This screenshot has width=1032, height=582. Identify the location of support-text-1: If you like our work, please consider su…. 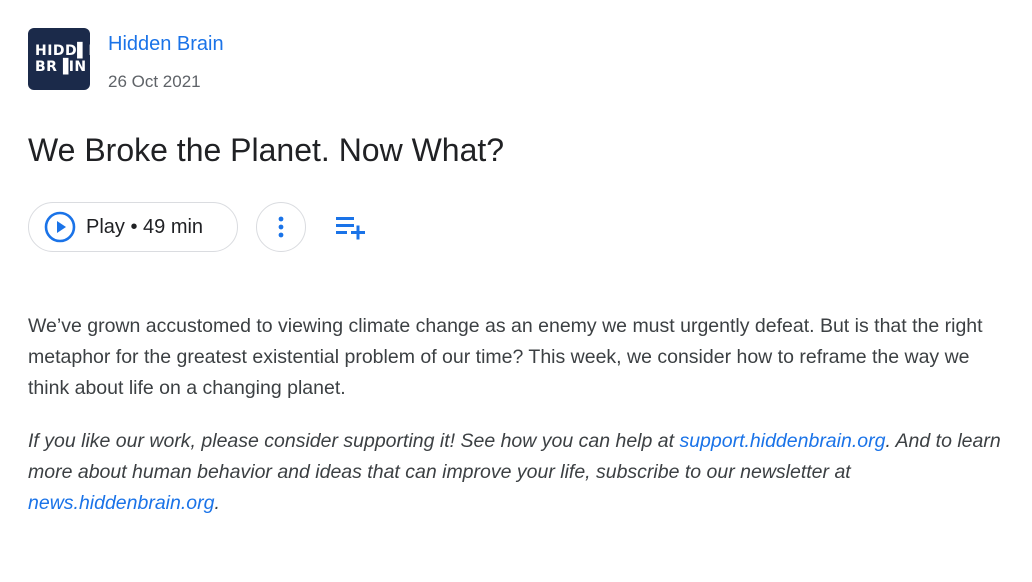
(354, 441).